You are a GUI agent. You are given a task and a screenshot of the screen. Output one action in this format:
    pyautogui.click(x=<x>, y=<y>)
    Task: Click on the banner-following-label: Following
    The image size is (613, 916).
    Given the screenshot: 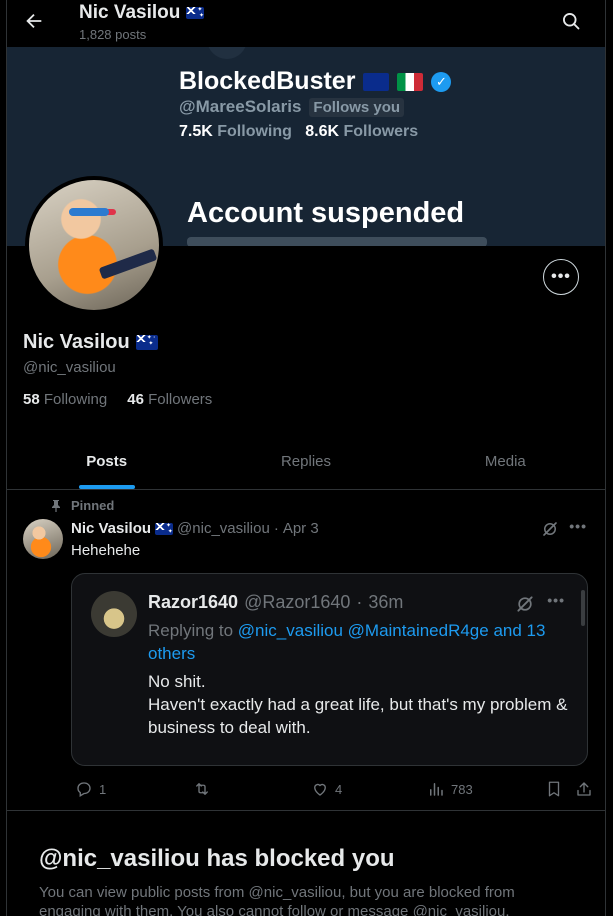 What is the action you would take?
    pyautogui.click(x=254, y=131)
    